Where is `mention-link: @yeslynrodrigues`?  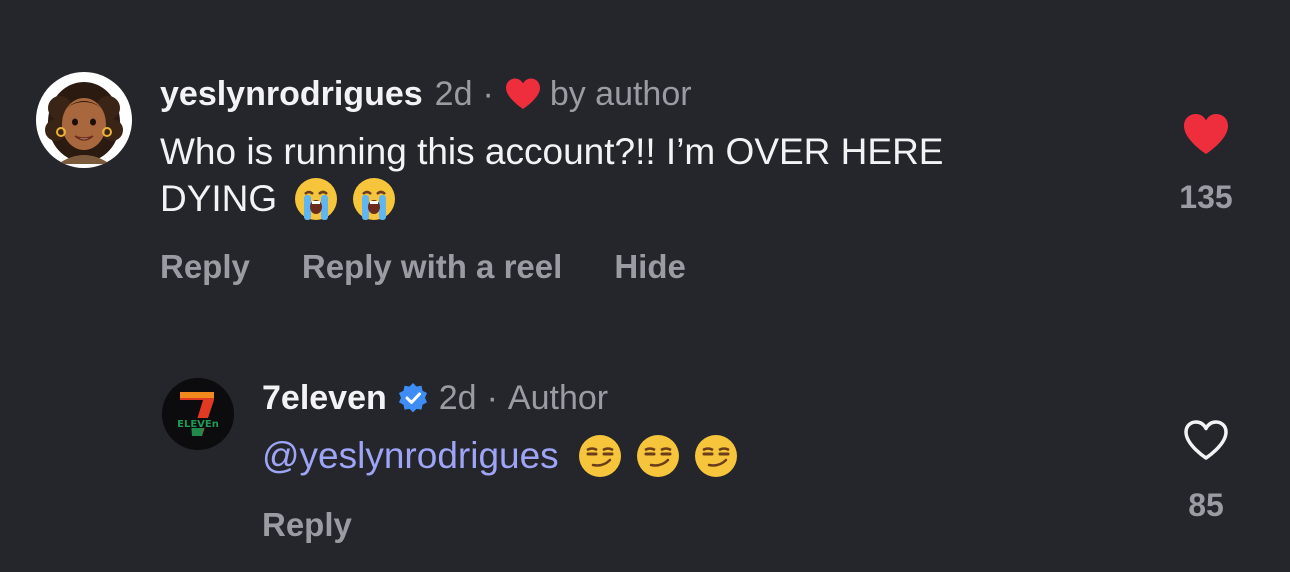
mention-link: @yeslynrodrigues is located at coordinates (410, 455).